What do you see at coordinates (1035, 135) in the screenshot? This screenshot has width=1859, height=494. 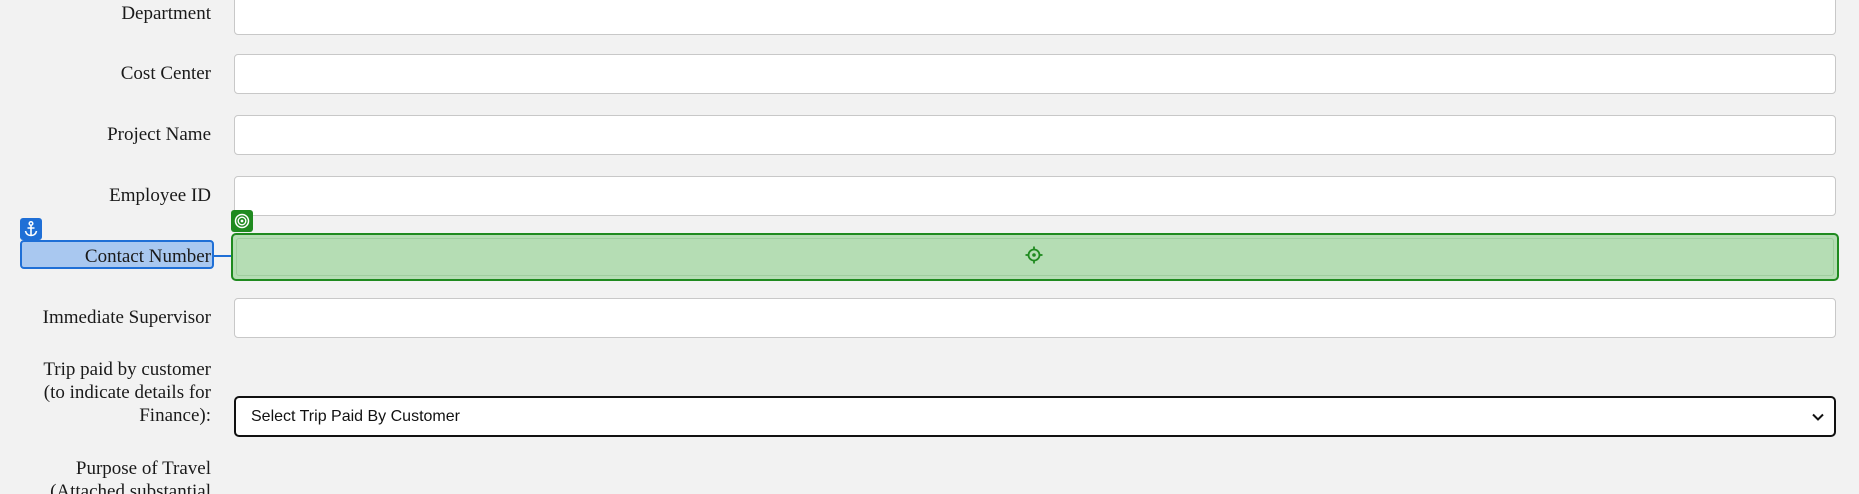 I see `project-name-input` at bounding box center [1035, 135].